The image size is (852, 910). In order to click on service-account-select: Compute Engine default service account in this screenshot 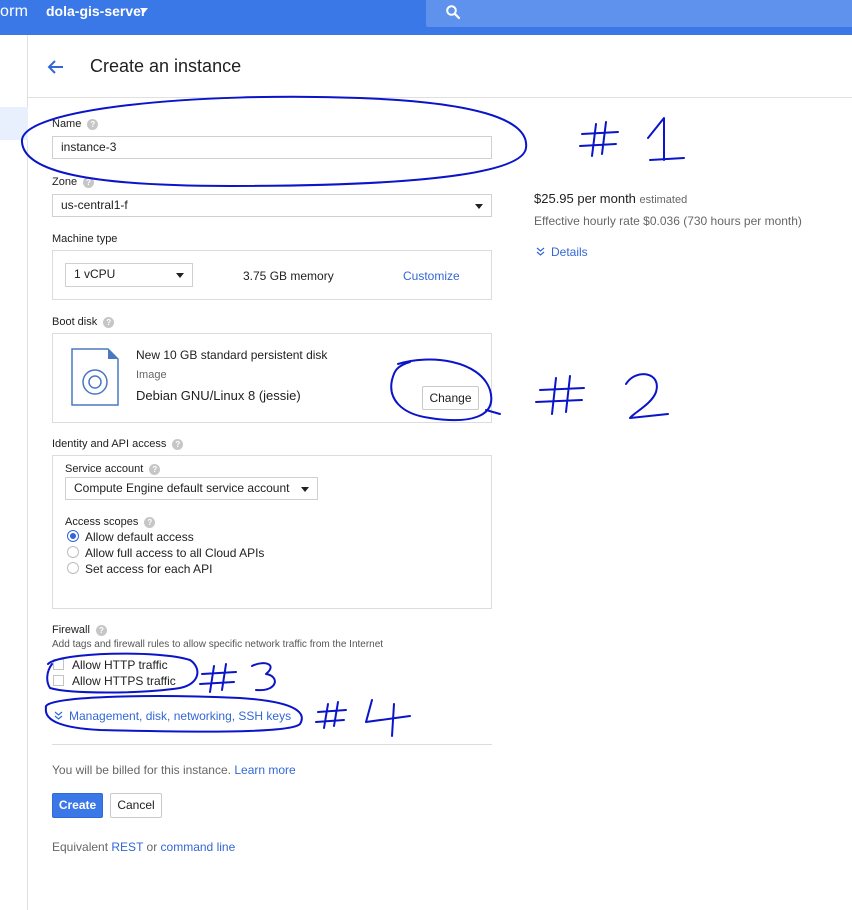, I will do `click(191, 488)`.